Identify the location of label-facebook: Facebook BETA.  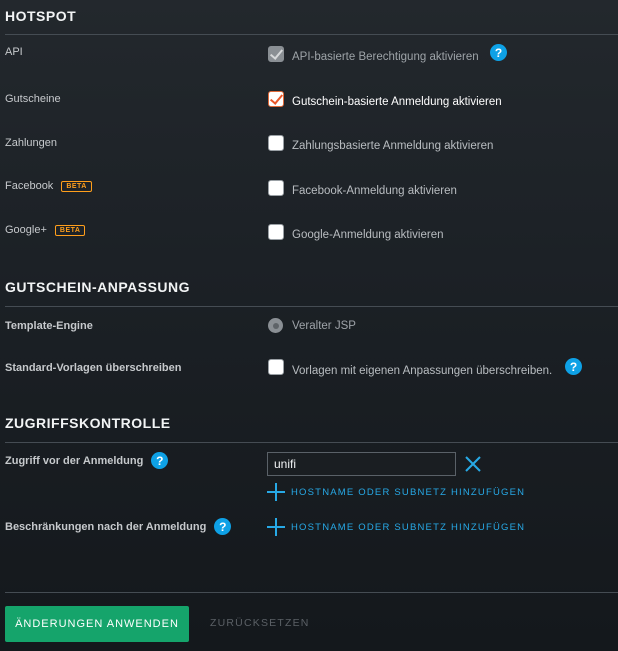
(48, 186).